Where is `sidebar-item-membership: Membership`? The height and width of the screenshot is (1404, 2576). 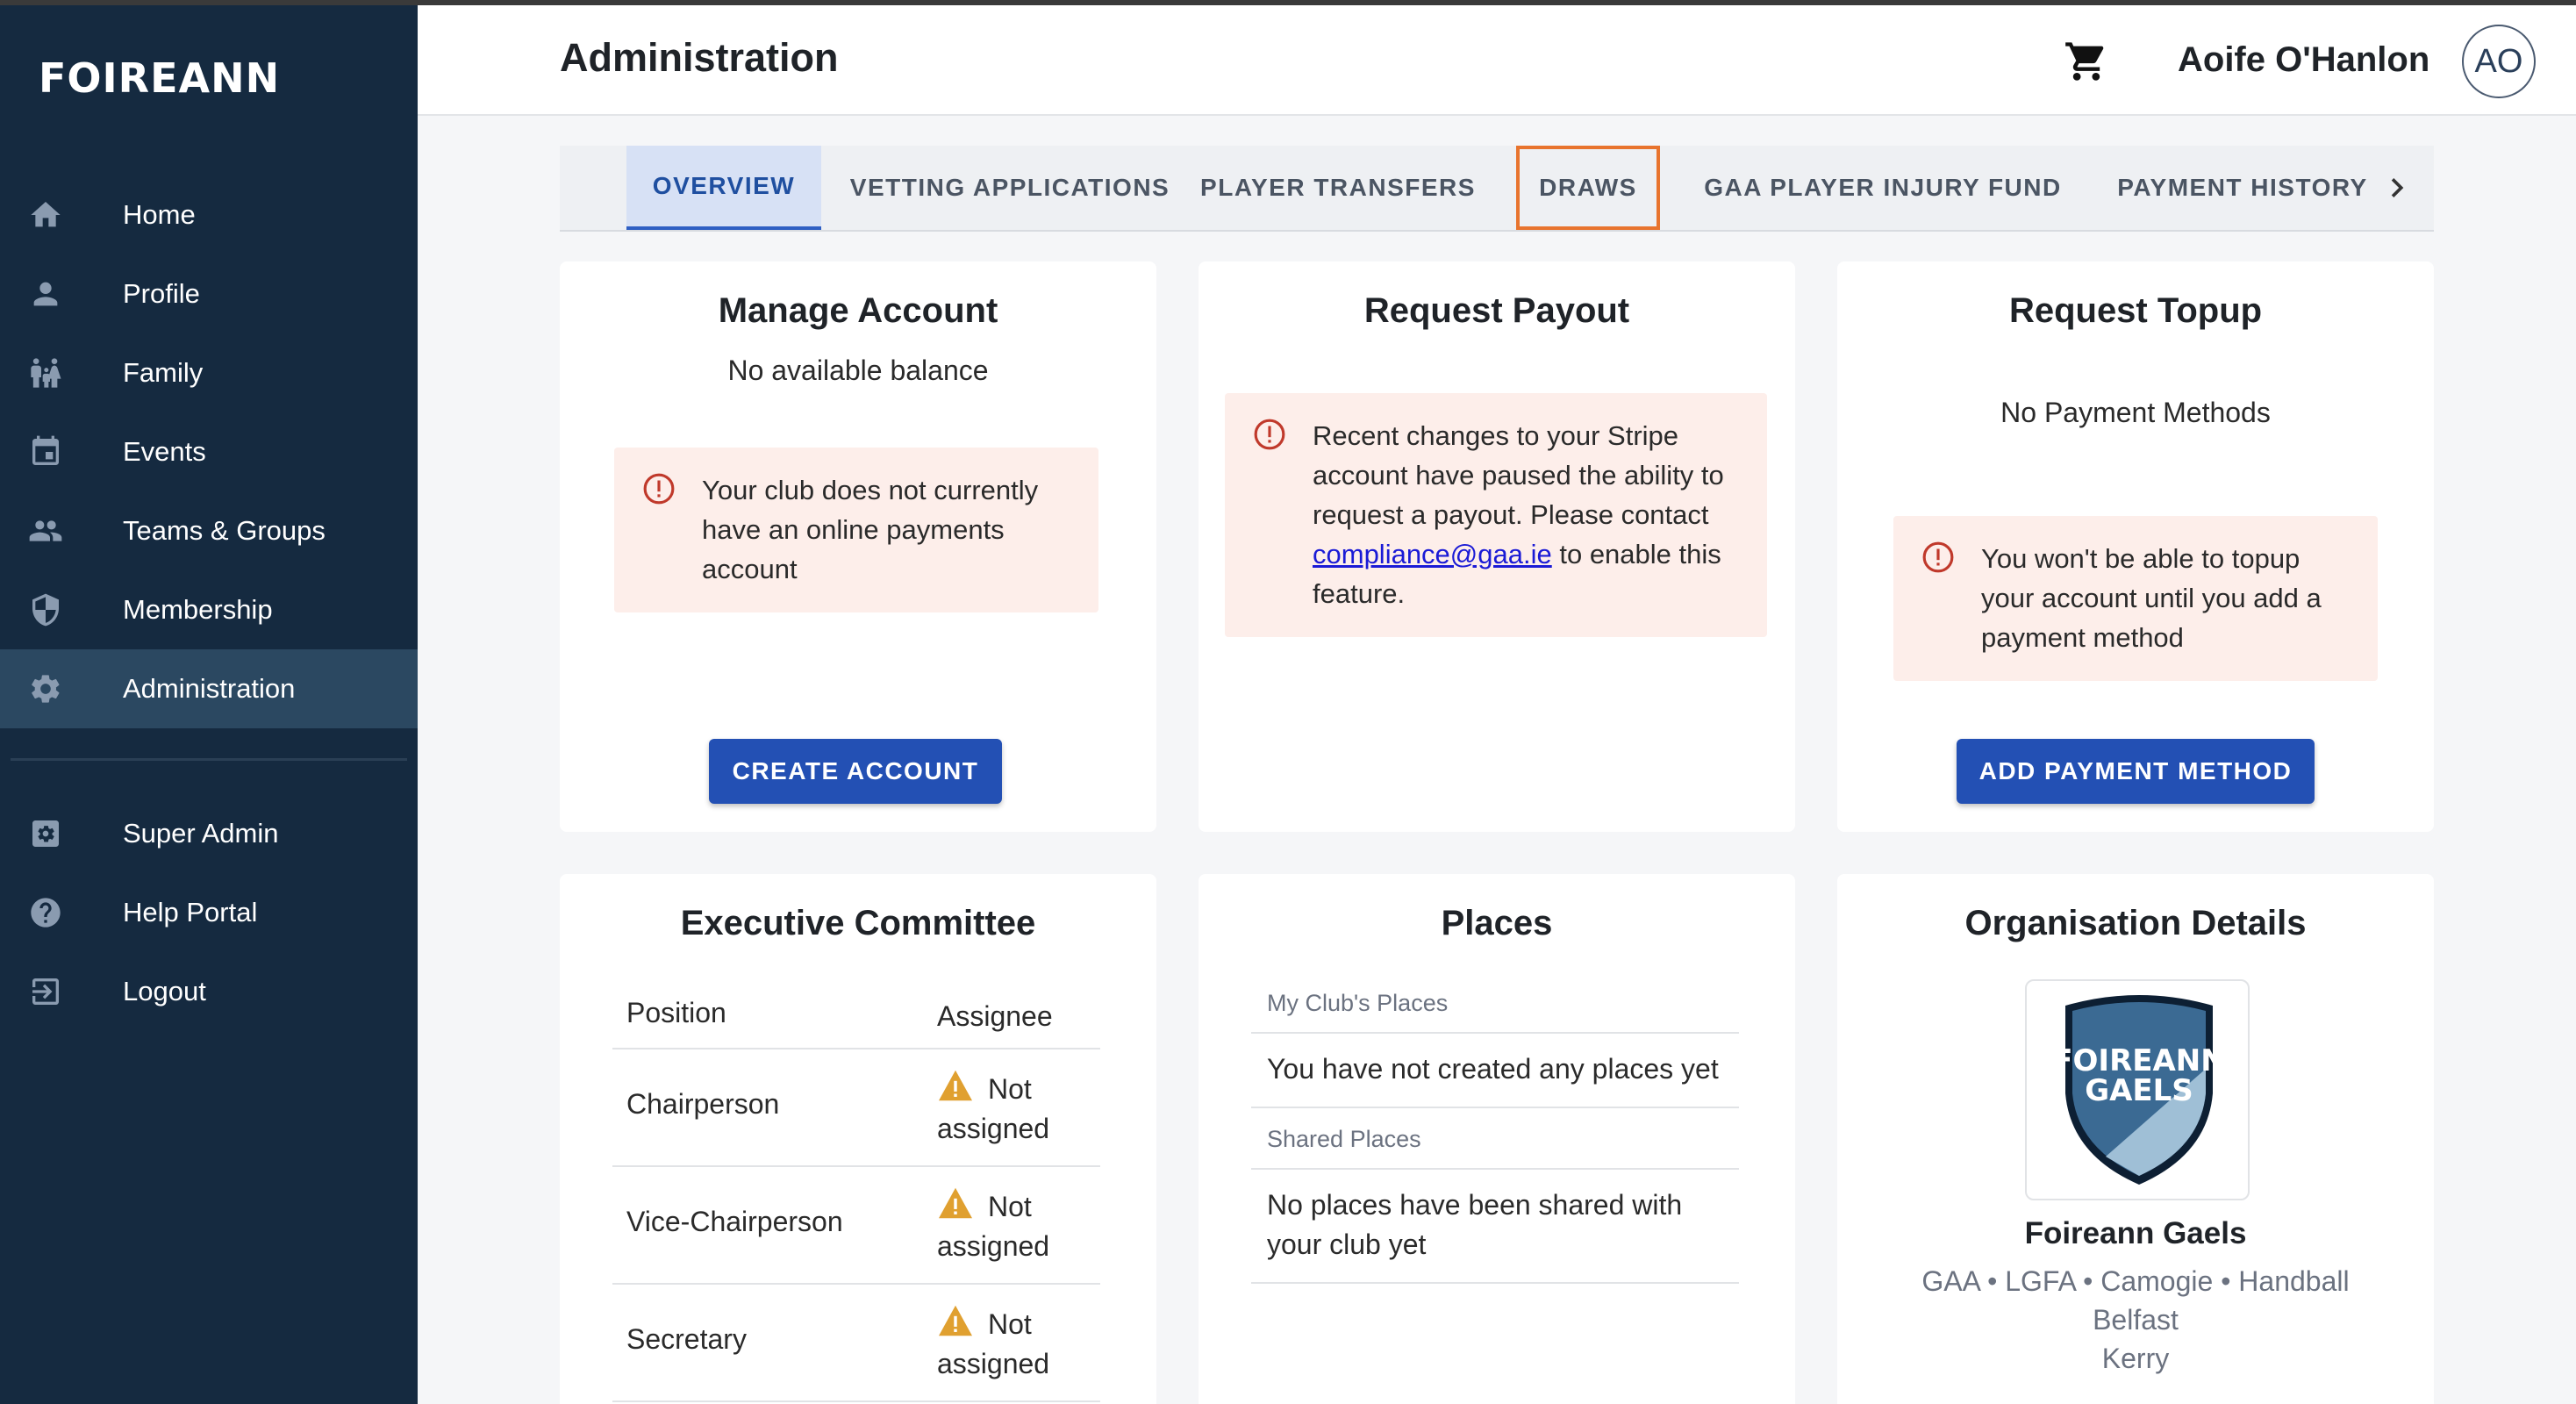
sidebar-item-membership: Membership is located at coordinates (209, 609).